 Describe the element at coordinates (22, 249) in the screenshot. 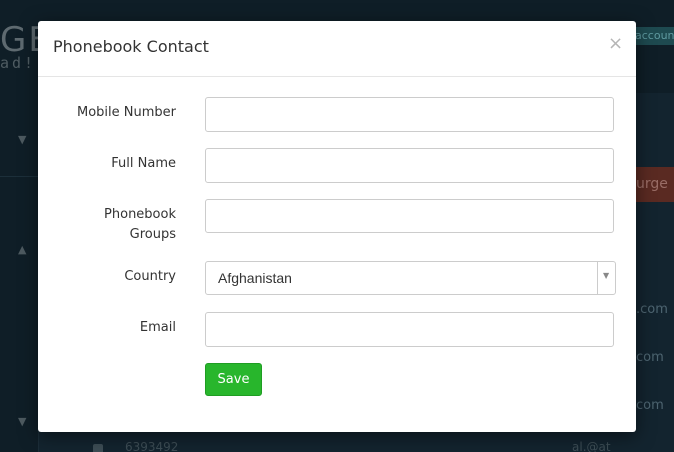

I see `caret-up-icon: ▲` at that location.